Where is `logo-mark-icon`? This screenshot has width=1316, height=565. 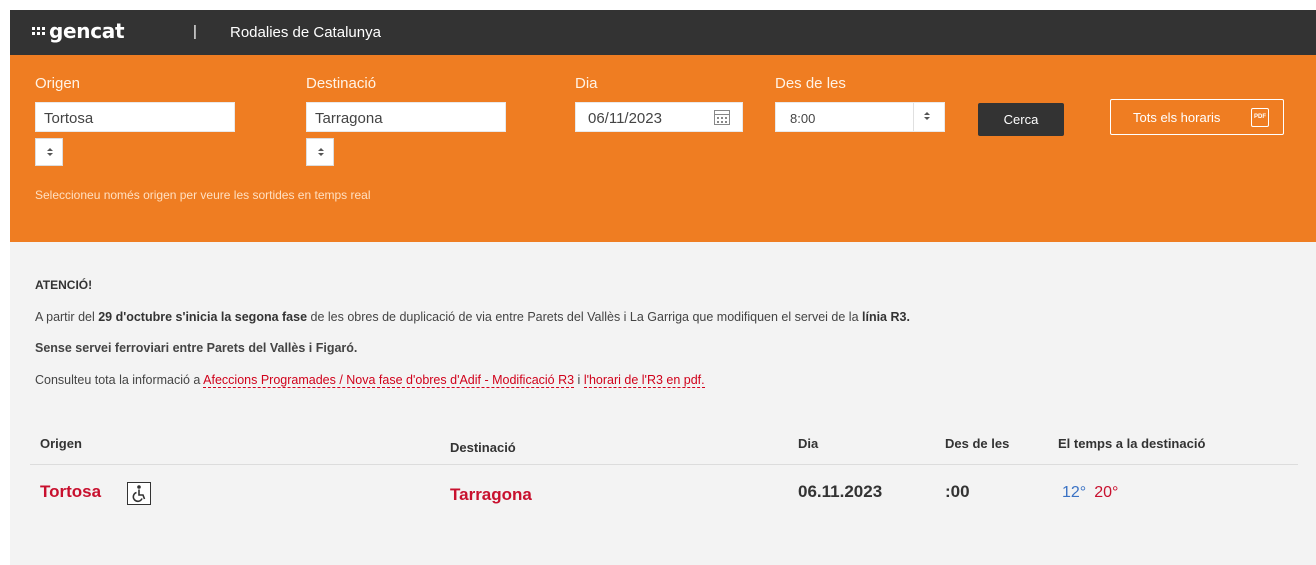
logo-mark-icon is located at coordinates (38, 31).